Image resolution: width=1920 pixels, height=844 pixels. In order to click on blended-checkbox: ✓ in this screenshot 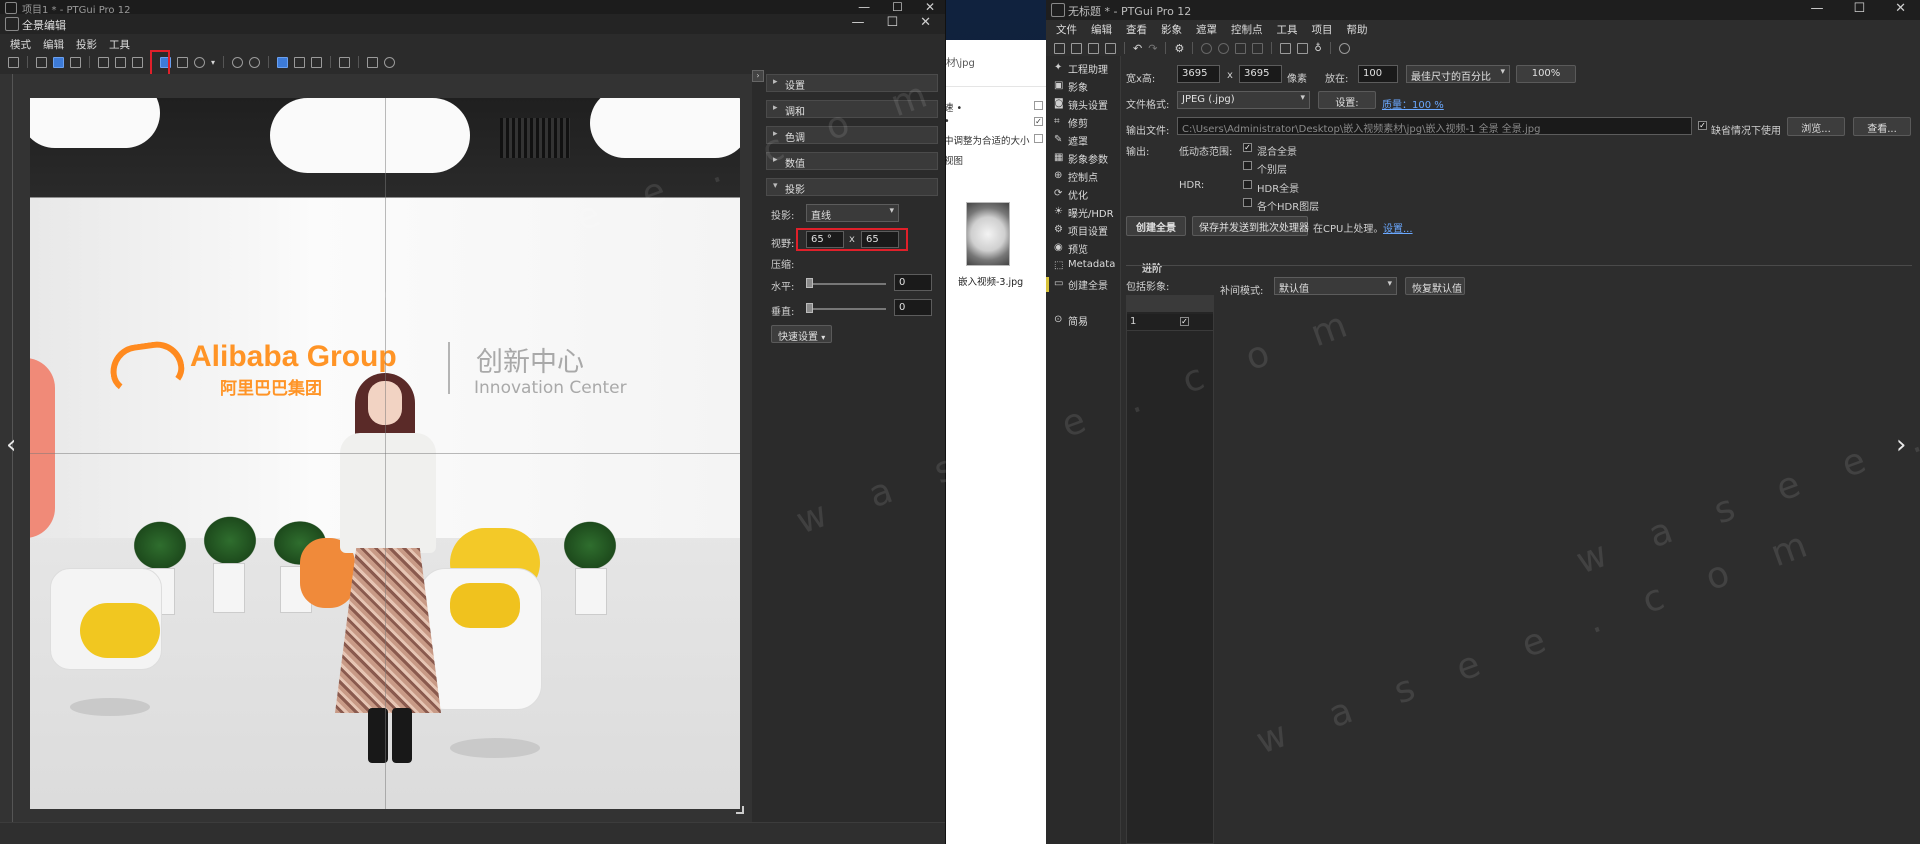, I will do `click(1247, 147)`.